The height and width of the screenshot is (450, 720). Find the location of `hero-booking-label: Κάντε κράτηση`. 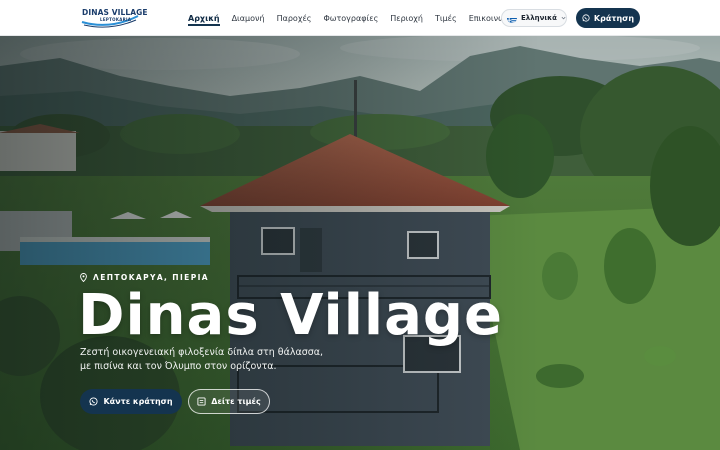

hero-booking-label: Κάντε κράτηση is located at coordinates (138, 401).